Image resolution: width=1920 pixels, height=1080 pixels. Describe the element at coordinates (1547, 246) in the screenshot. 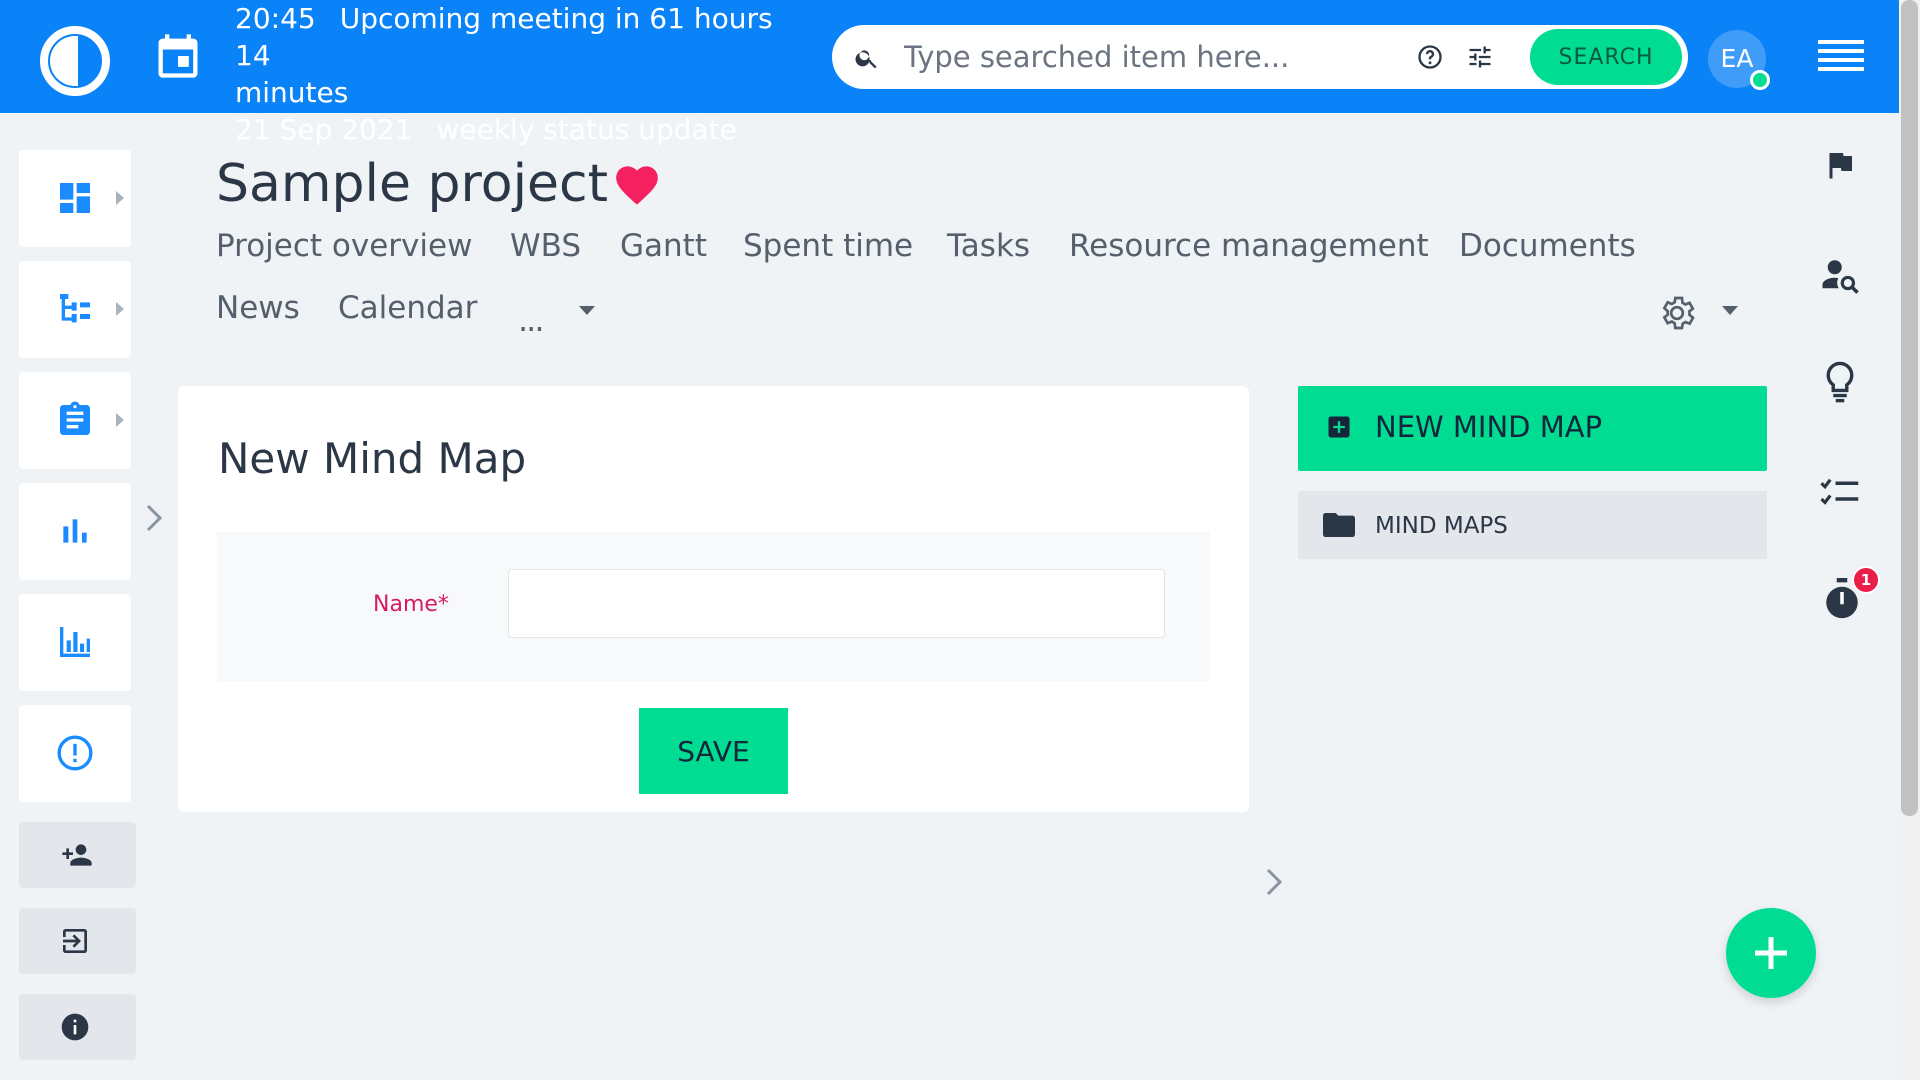

I see `tab-documents: Documents` at that location.